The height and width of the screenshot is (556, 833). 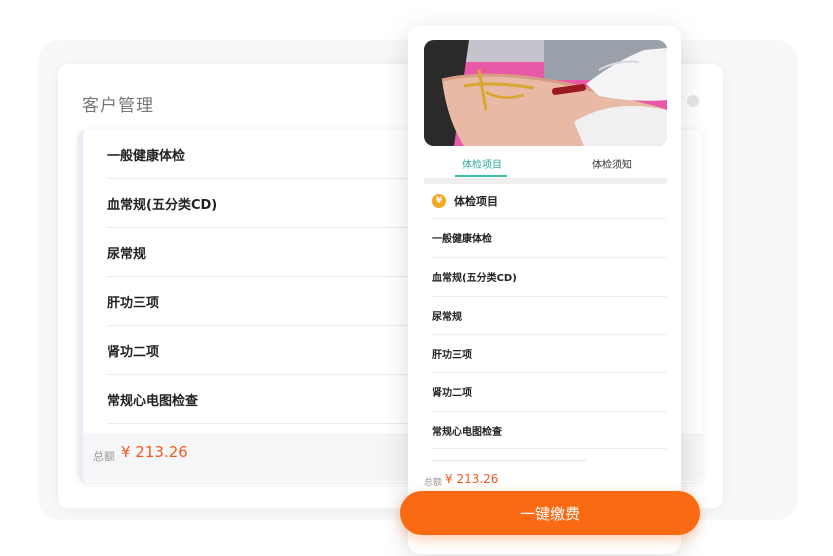 What do you see at coordinates (545, 93) in the screenshot?
I see `blood-draw-photo` at bounding box center [545, 93].